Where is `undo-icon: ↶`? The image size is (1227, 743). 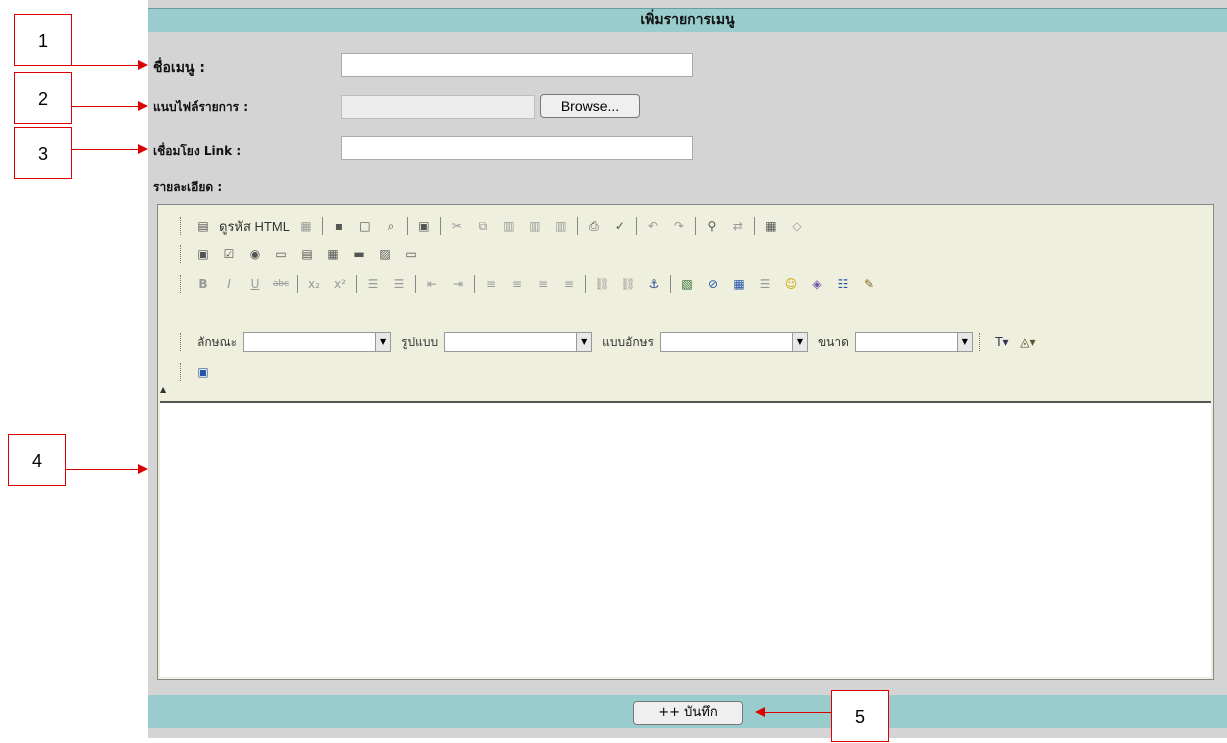
undo-icon: ↶ is located at coordinates (653, 226).